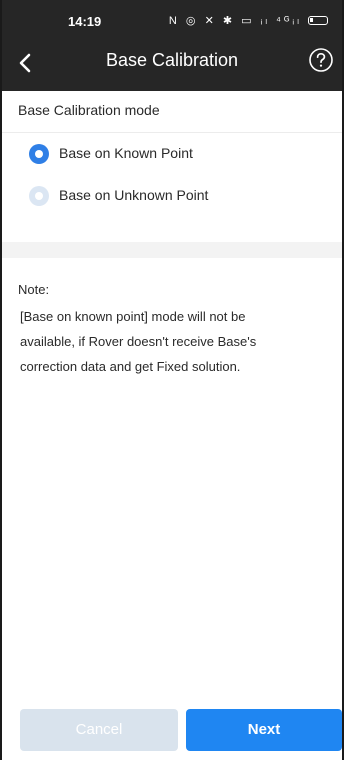  I want to click on option-unknown-point: Base on Unknown Point, so click(172, 197).